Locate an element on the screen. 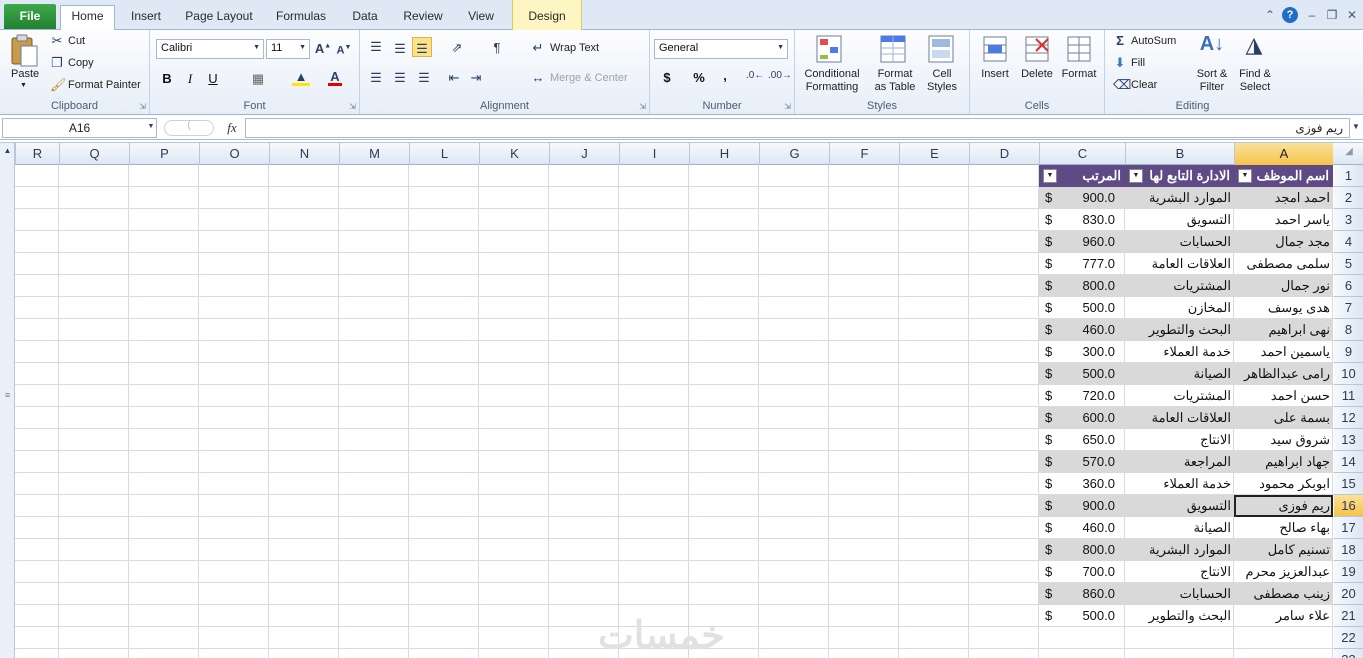 The height and width of the screenshot is (658, 1363). conditional-formatting-label: Conditional is located at coordinates (832, 74).